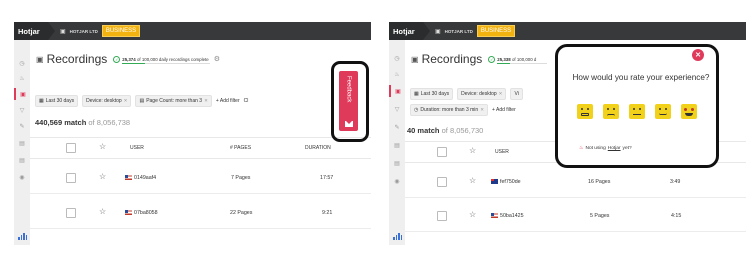 Image resolution: width=750 pixels, height=259 pixels. Describe the element at coordinates (348, 89) in the screenshot. I see `feedback-label: Feedback` at that location.